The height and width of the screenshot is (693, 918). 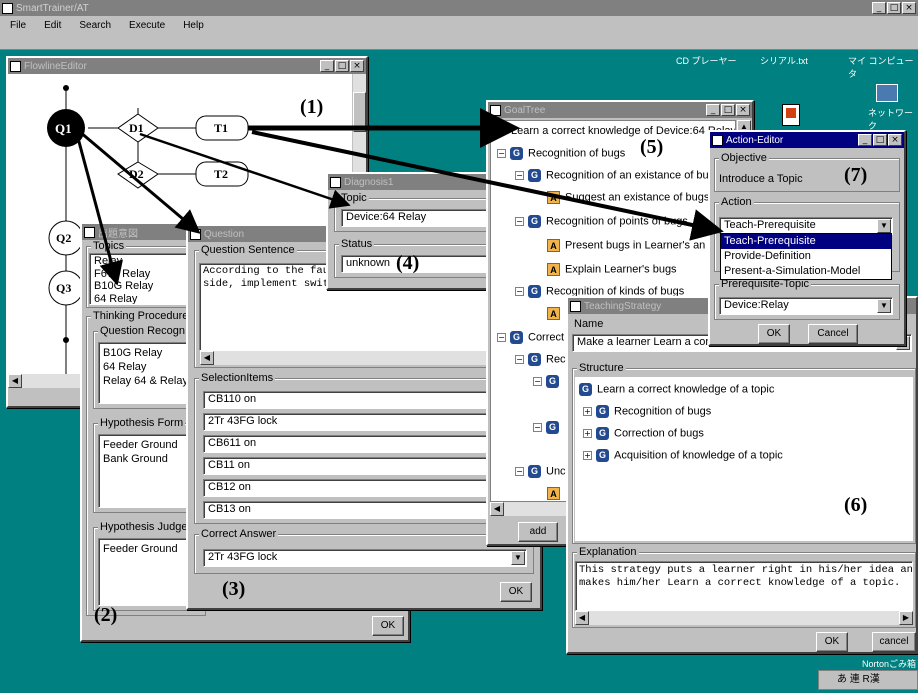 What do you see at coordinates (883, 67) in the screenshot?
I see `desktop-icon-label: マイ コンピュータ` at bounding box center [883, 67].